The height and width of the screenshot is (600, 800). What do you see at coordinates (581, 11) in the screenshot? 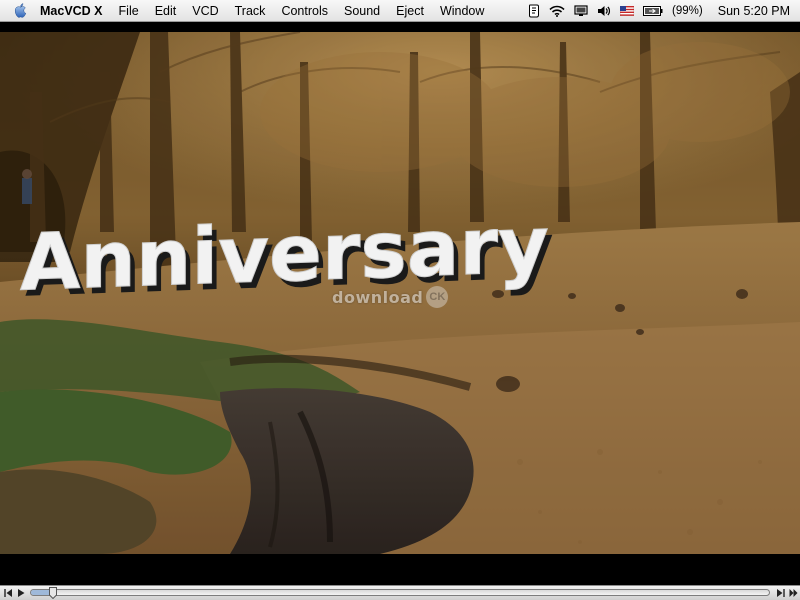
I see `display-icon` at bounding box center [581, 11].